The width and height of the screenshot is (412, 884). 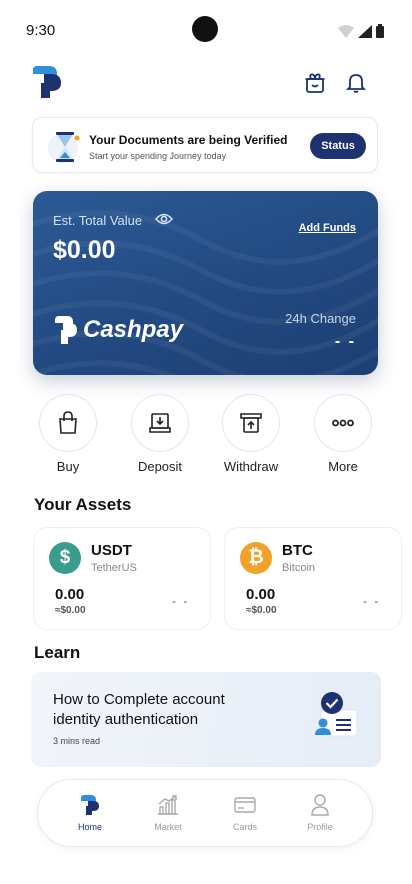 What do you see at coordinates (83, 504) in the screenshot?
I see `assets-section-title: Your Assets` at bounding box center [83, 504].